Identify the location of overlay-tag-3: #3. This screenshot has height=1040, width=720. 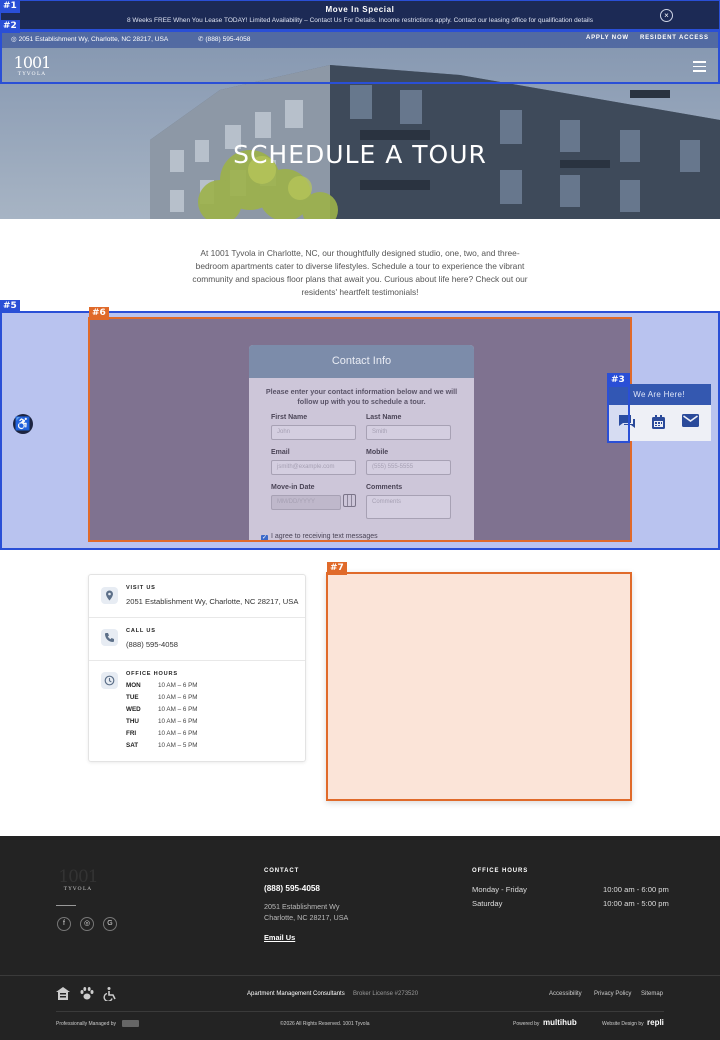
(618, 380).